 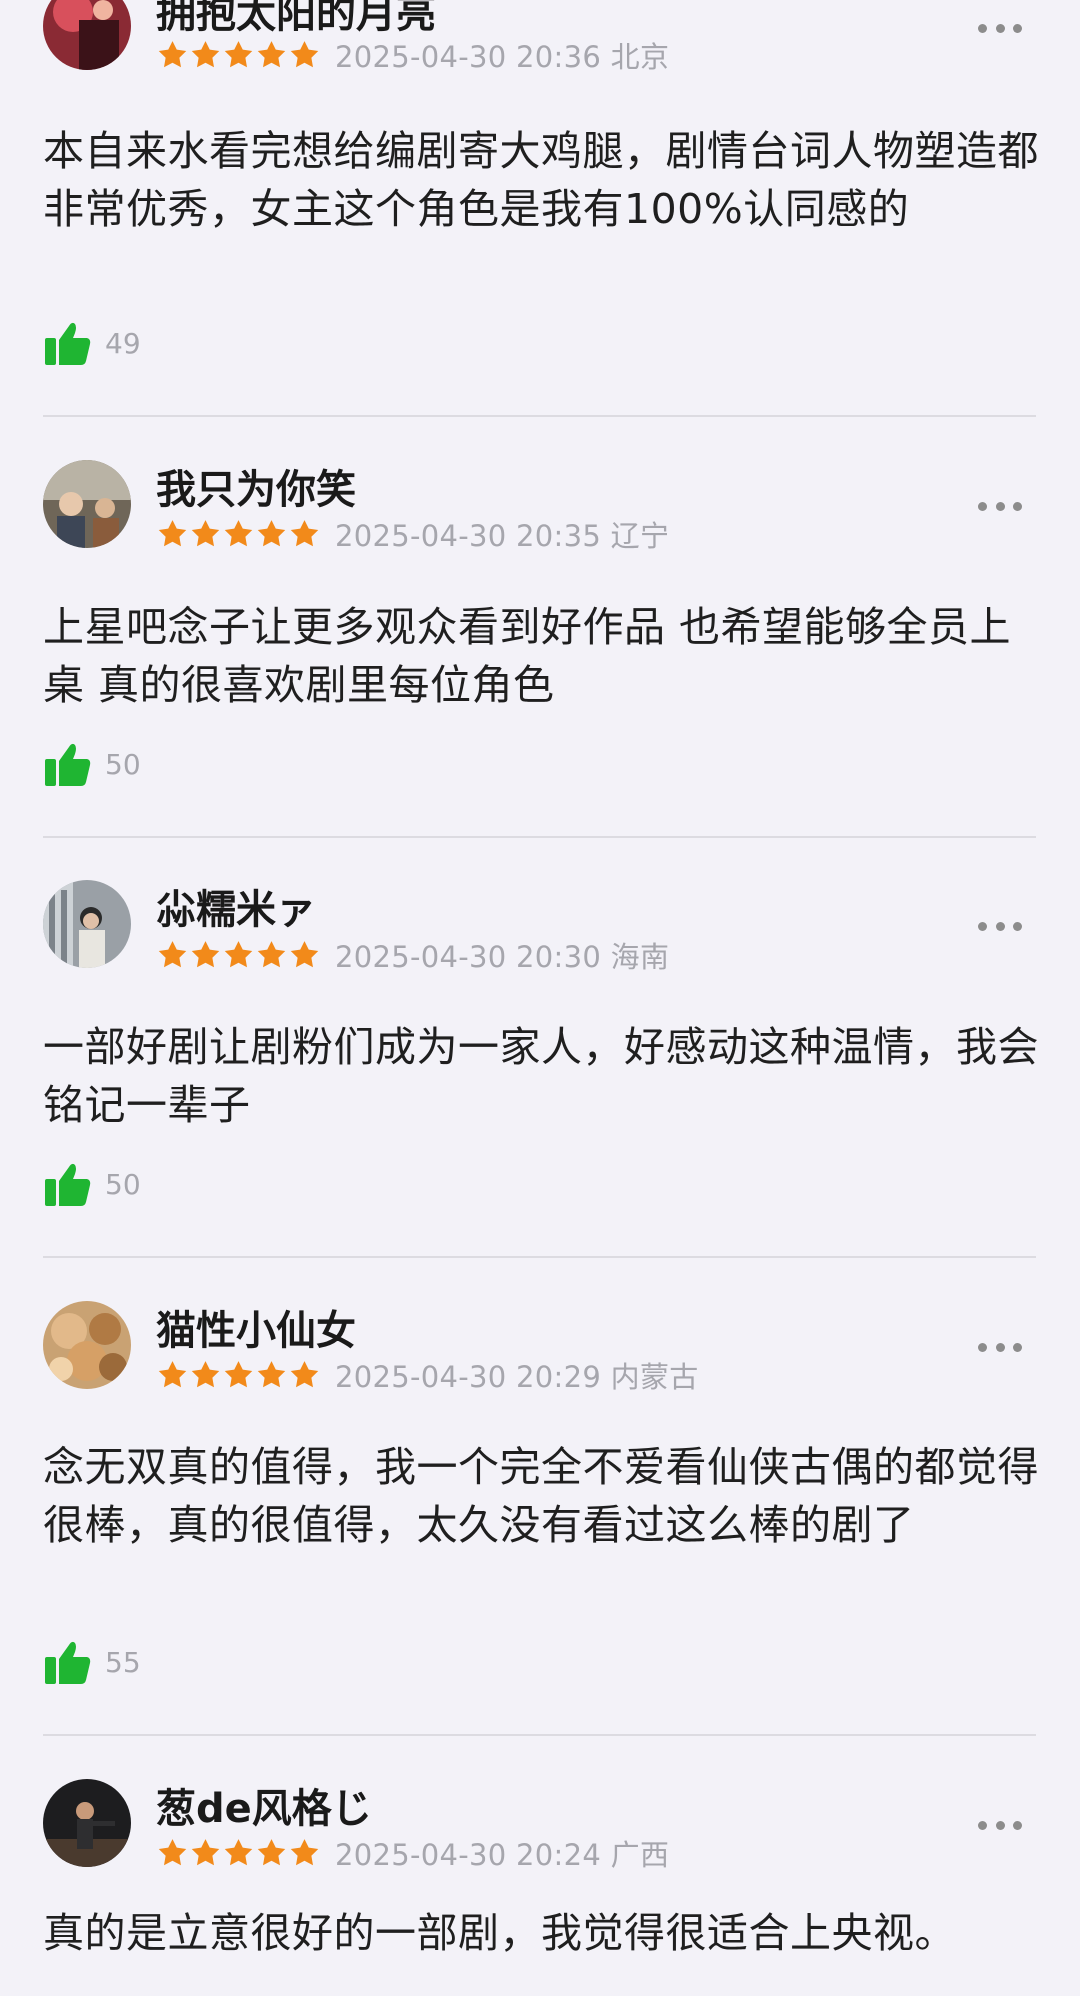 What do you see at coordinates (92, 343) in the screenshot?
I see `like-button: 49` at bounding box center [92, 343].